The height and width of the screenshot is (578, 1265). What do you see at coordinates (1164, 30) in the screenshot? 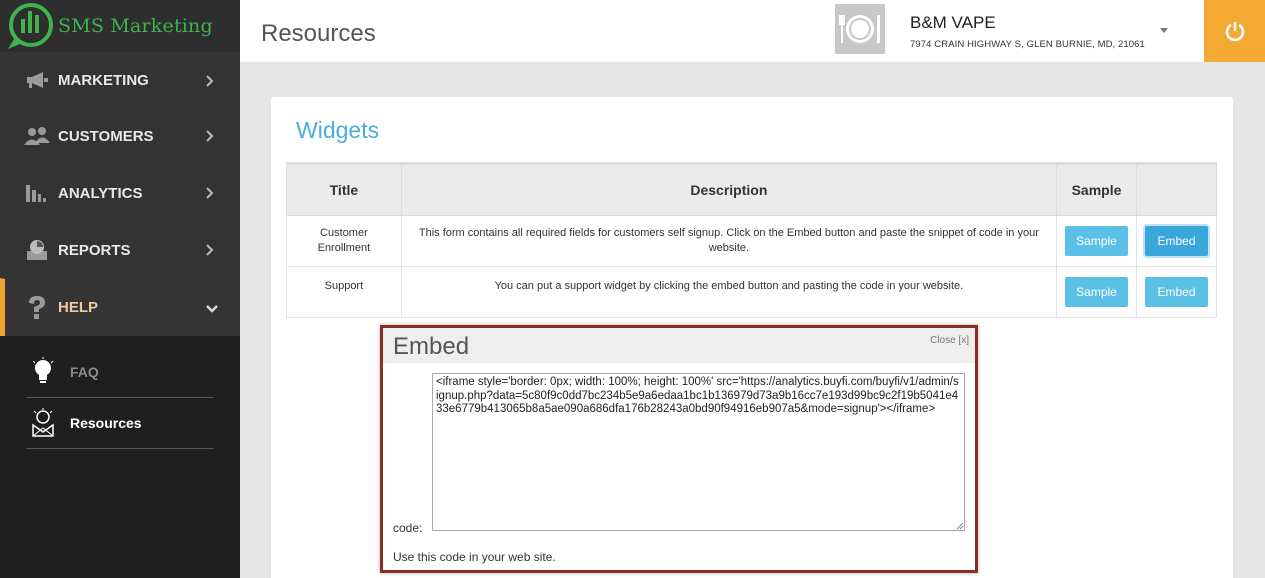
I see `caret-down-icon` at bounding box center [1164, 30].